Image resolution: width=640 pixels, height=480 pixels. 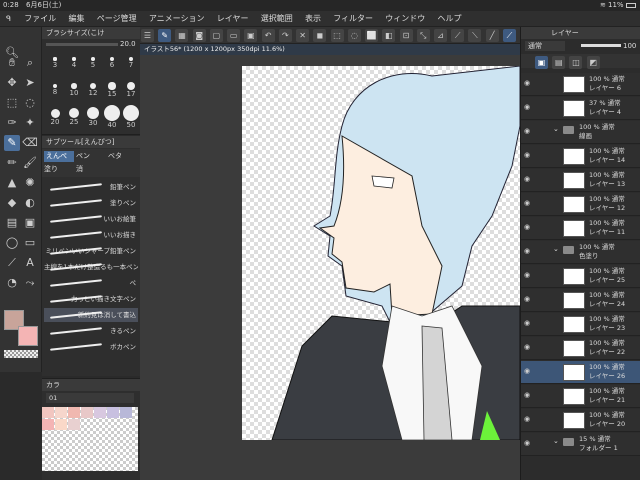 I want to click on move-tool-icon: ✥, so click(x=12, y=83).